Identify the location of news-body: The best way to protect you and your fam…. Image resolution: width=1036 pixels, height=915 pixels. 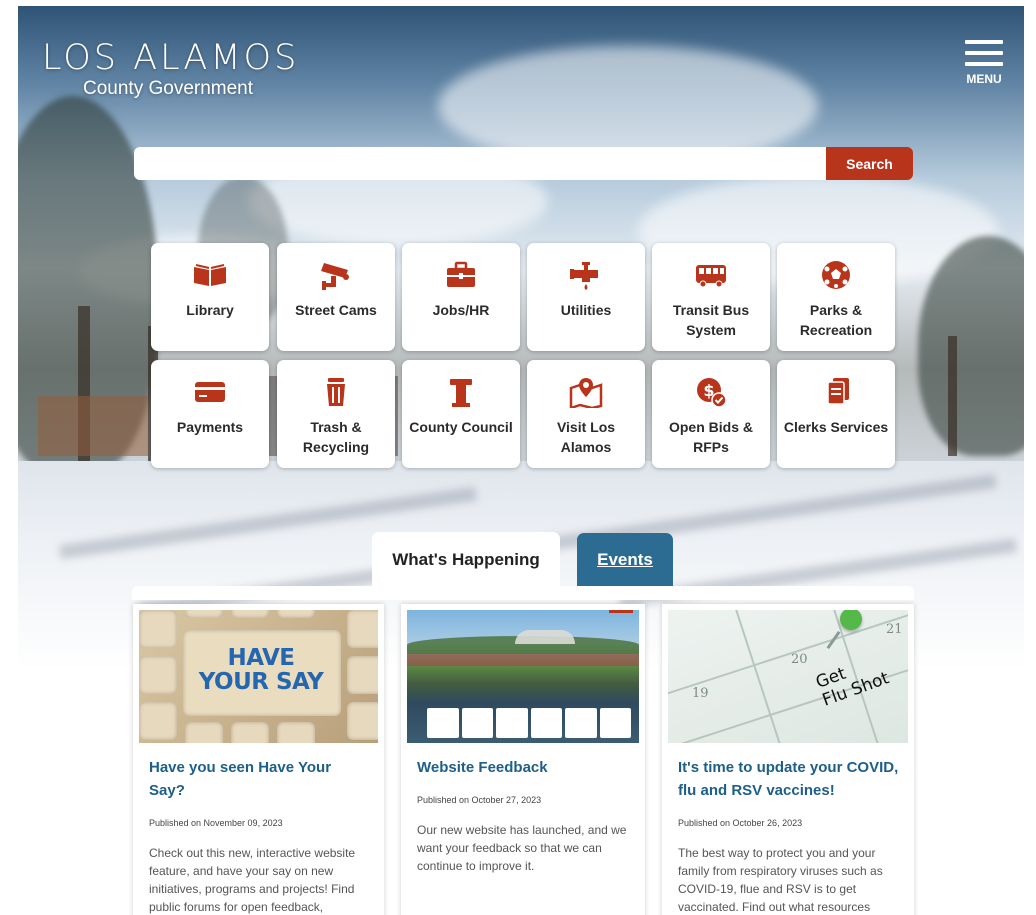
(780, 880).